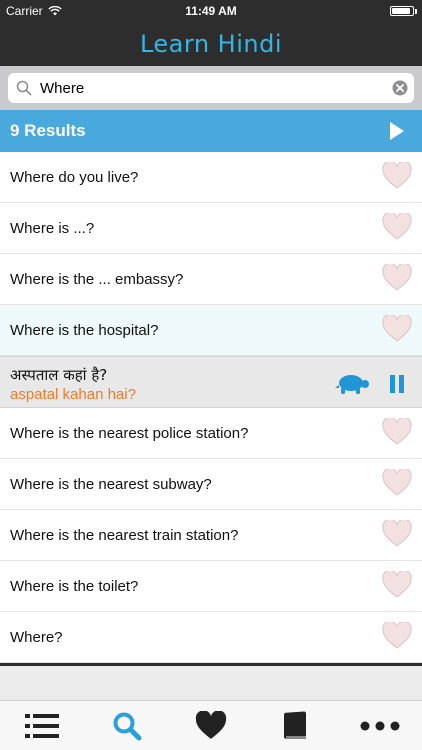 Image resolution: width=422 pixels, height=750 pixels. What do you see at coordinates (211, 330) in the screenshot?
I see `phrase-row-selected: Where is the hospital?` at bounding box center [211, 330].